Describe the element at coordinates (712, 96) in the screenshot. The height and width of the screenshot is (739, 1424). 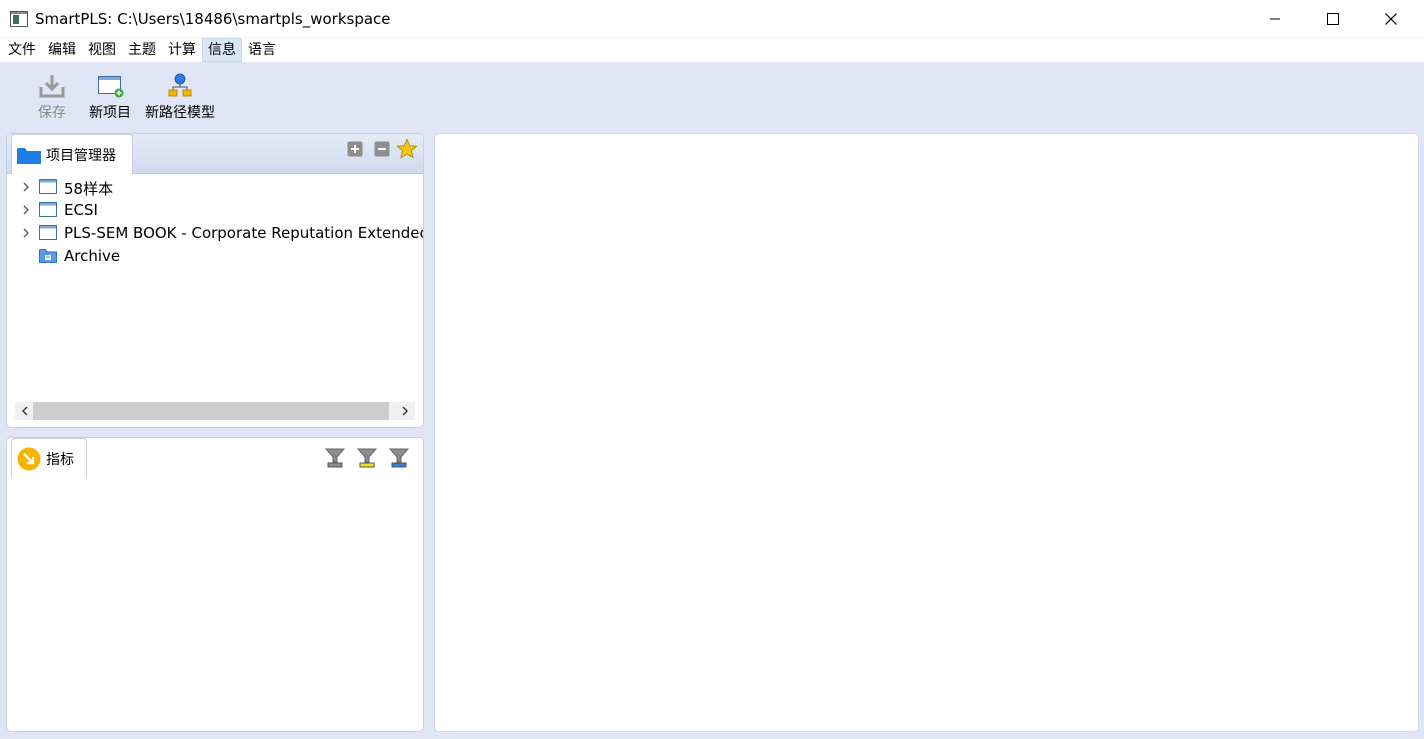
I see `toolbar: 保存 新项目 新路径模型` at that location.